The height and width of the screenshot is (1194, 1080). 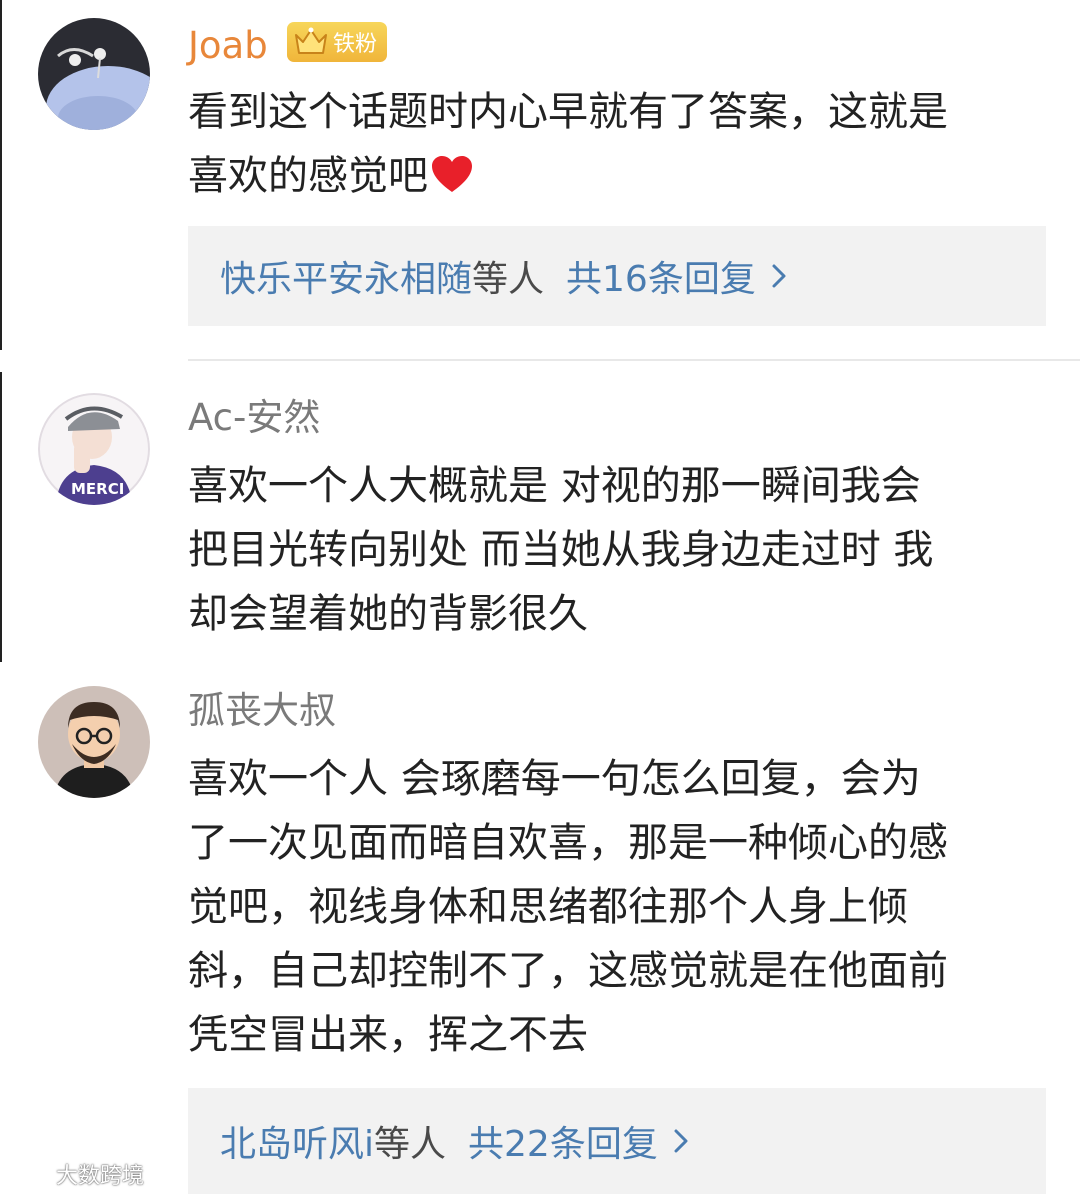 What do you see at coordinates (297, 1144) in the screenshot?
I see `reply-user-names: 北岛听风i` at bounding box center [297, 1144].